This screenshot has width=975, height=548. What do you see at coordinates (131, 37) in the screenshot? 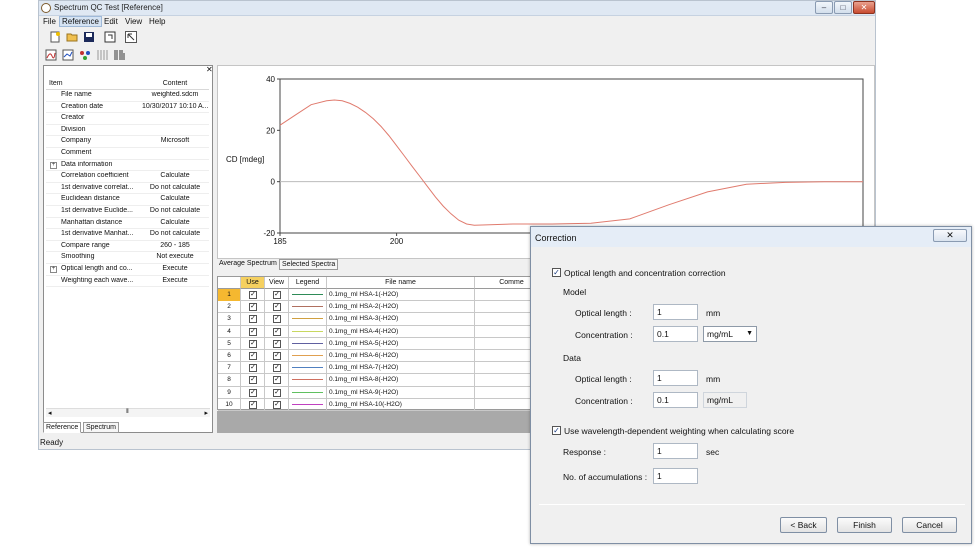
I see `cursor-icon` at bounding box center [131, 37].